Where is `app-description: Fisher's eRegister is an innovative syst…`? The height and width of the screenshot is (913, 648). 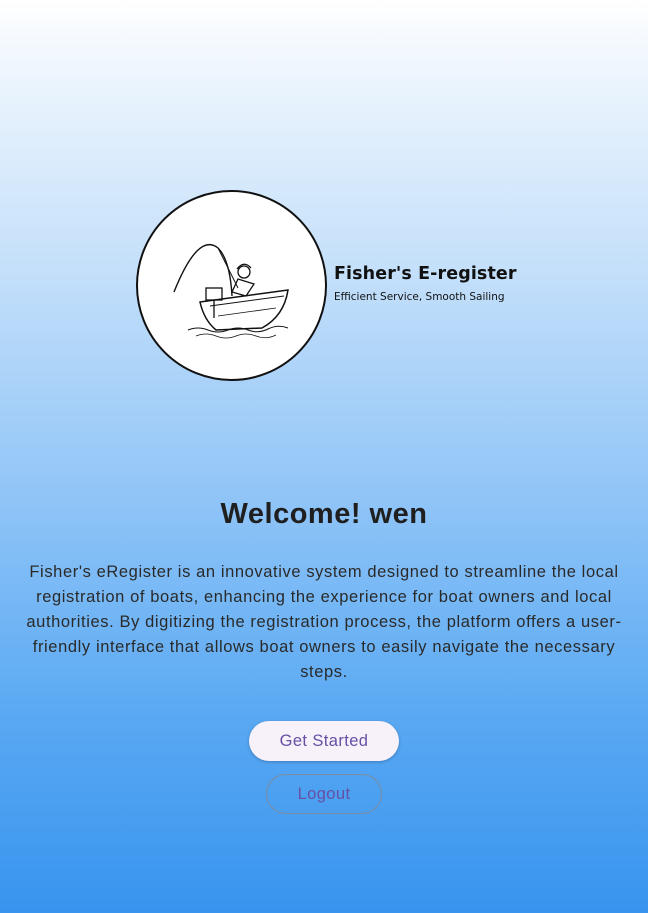
app-description: Fisher's eRegister is an innovative syst… is located at coordinates (324, 622).